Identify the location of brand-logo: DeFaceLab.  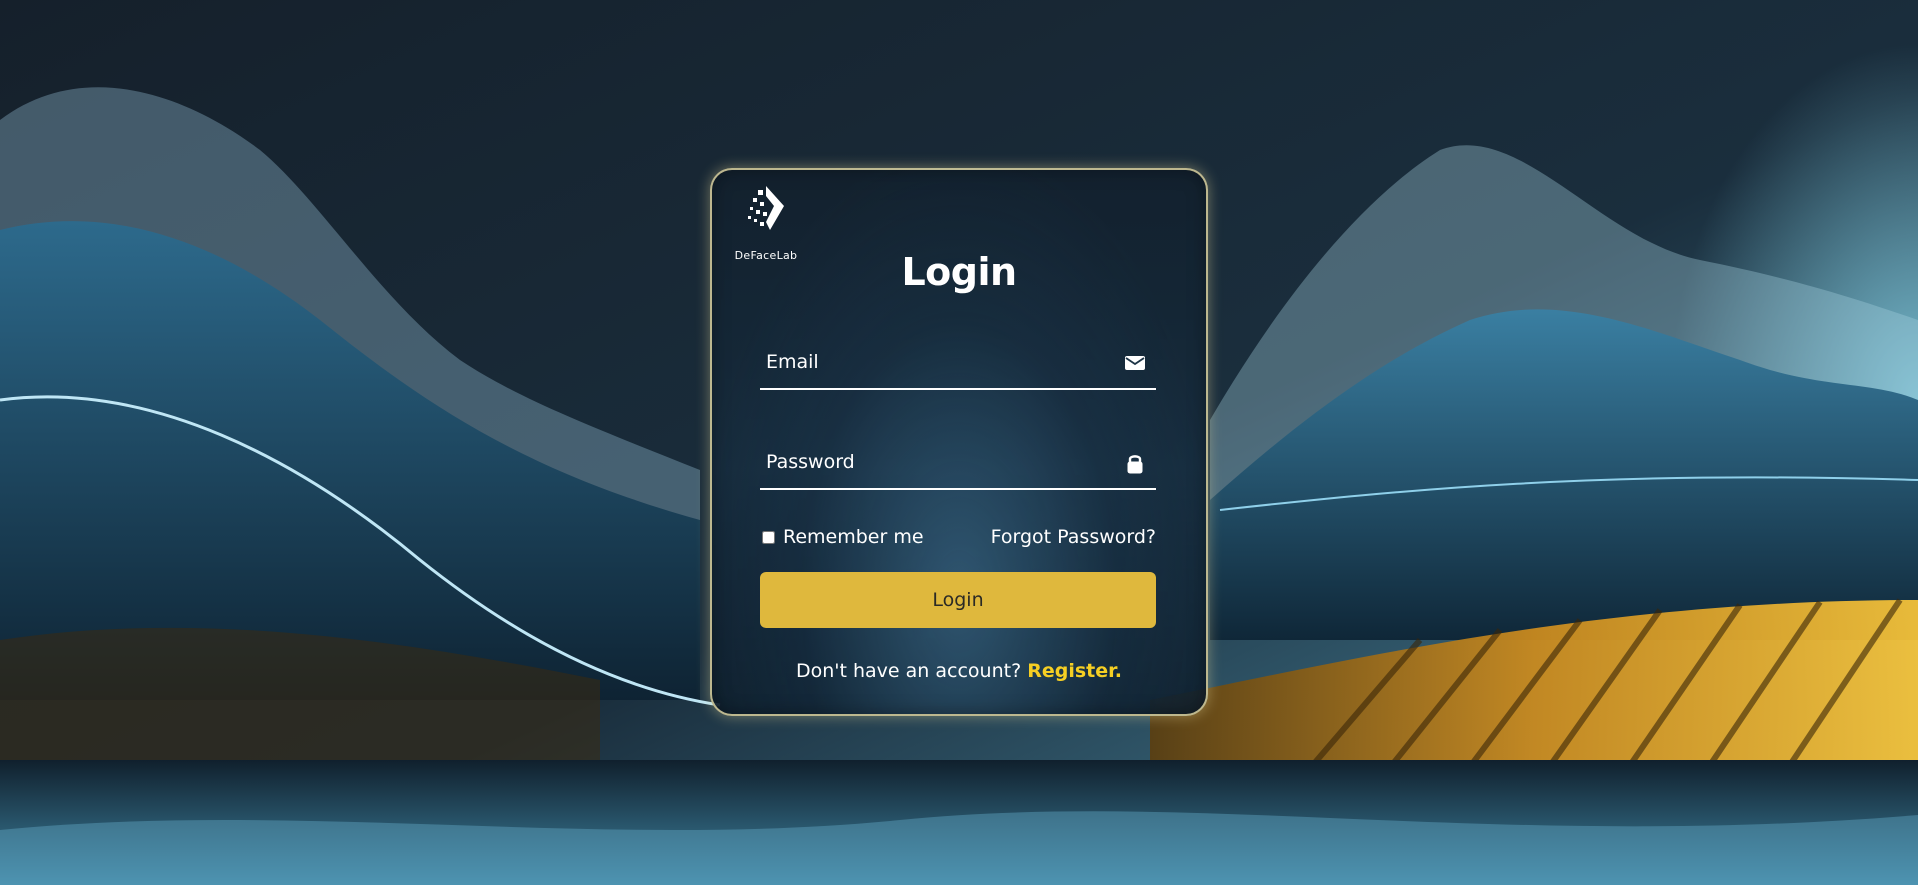
(766, 222).